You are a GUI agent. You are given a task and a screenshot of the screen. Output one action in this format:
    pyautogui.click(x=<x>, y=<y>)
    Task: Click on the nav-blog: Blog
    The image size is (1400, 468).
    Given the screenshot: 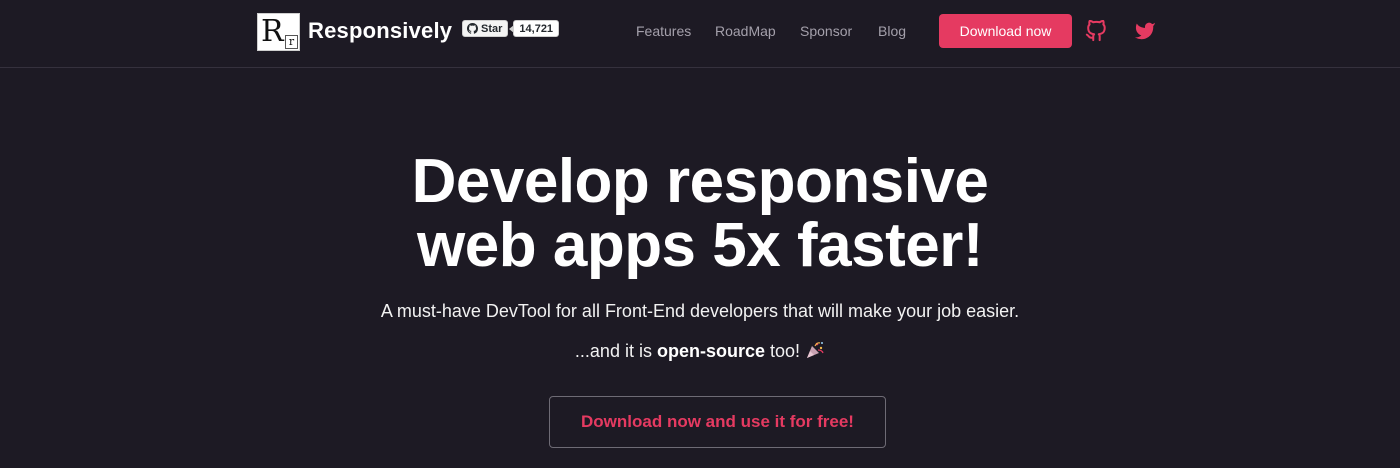 What is the action you would take?
    pyautogui.click(x=892, y=31)
    